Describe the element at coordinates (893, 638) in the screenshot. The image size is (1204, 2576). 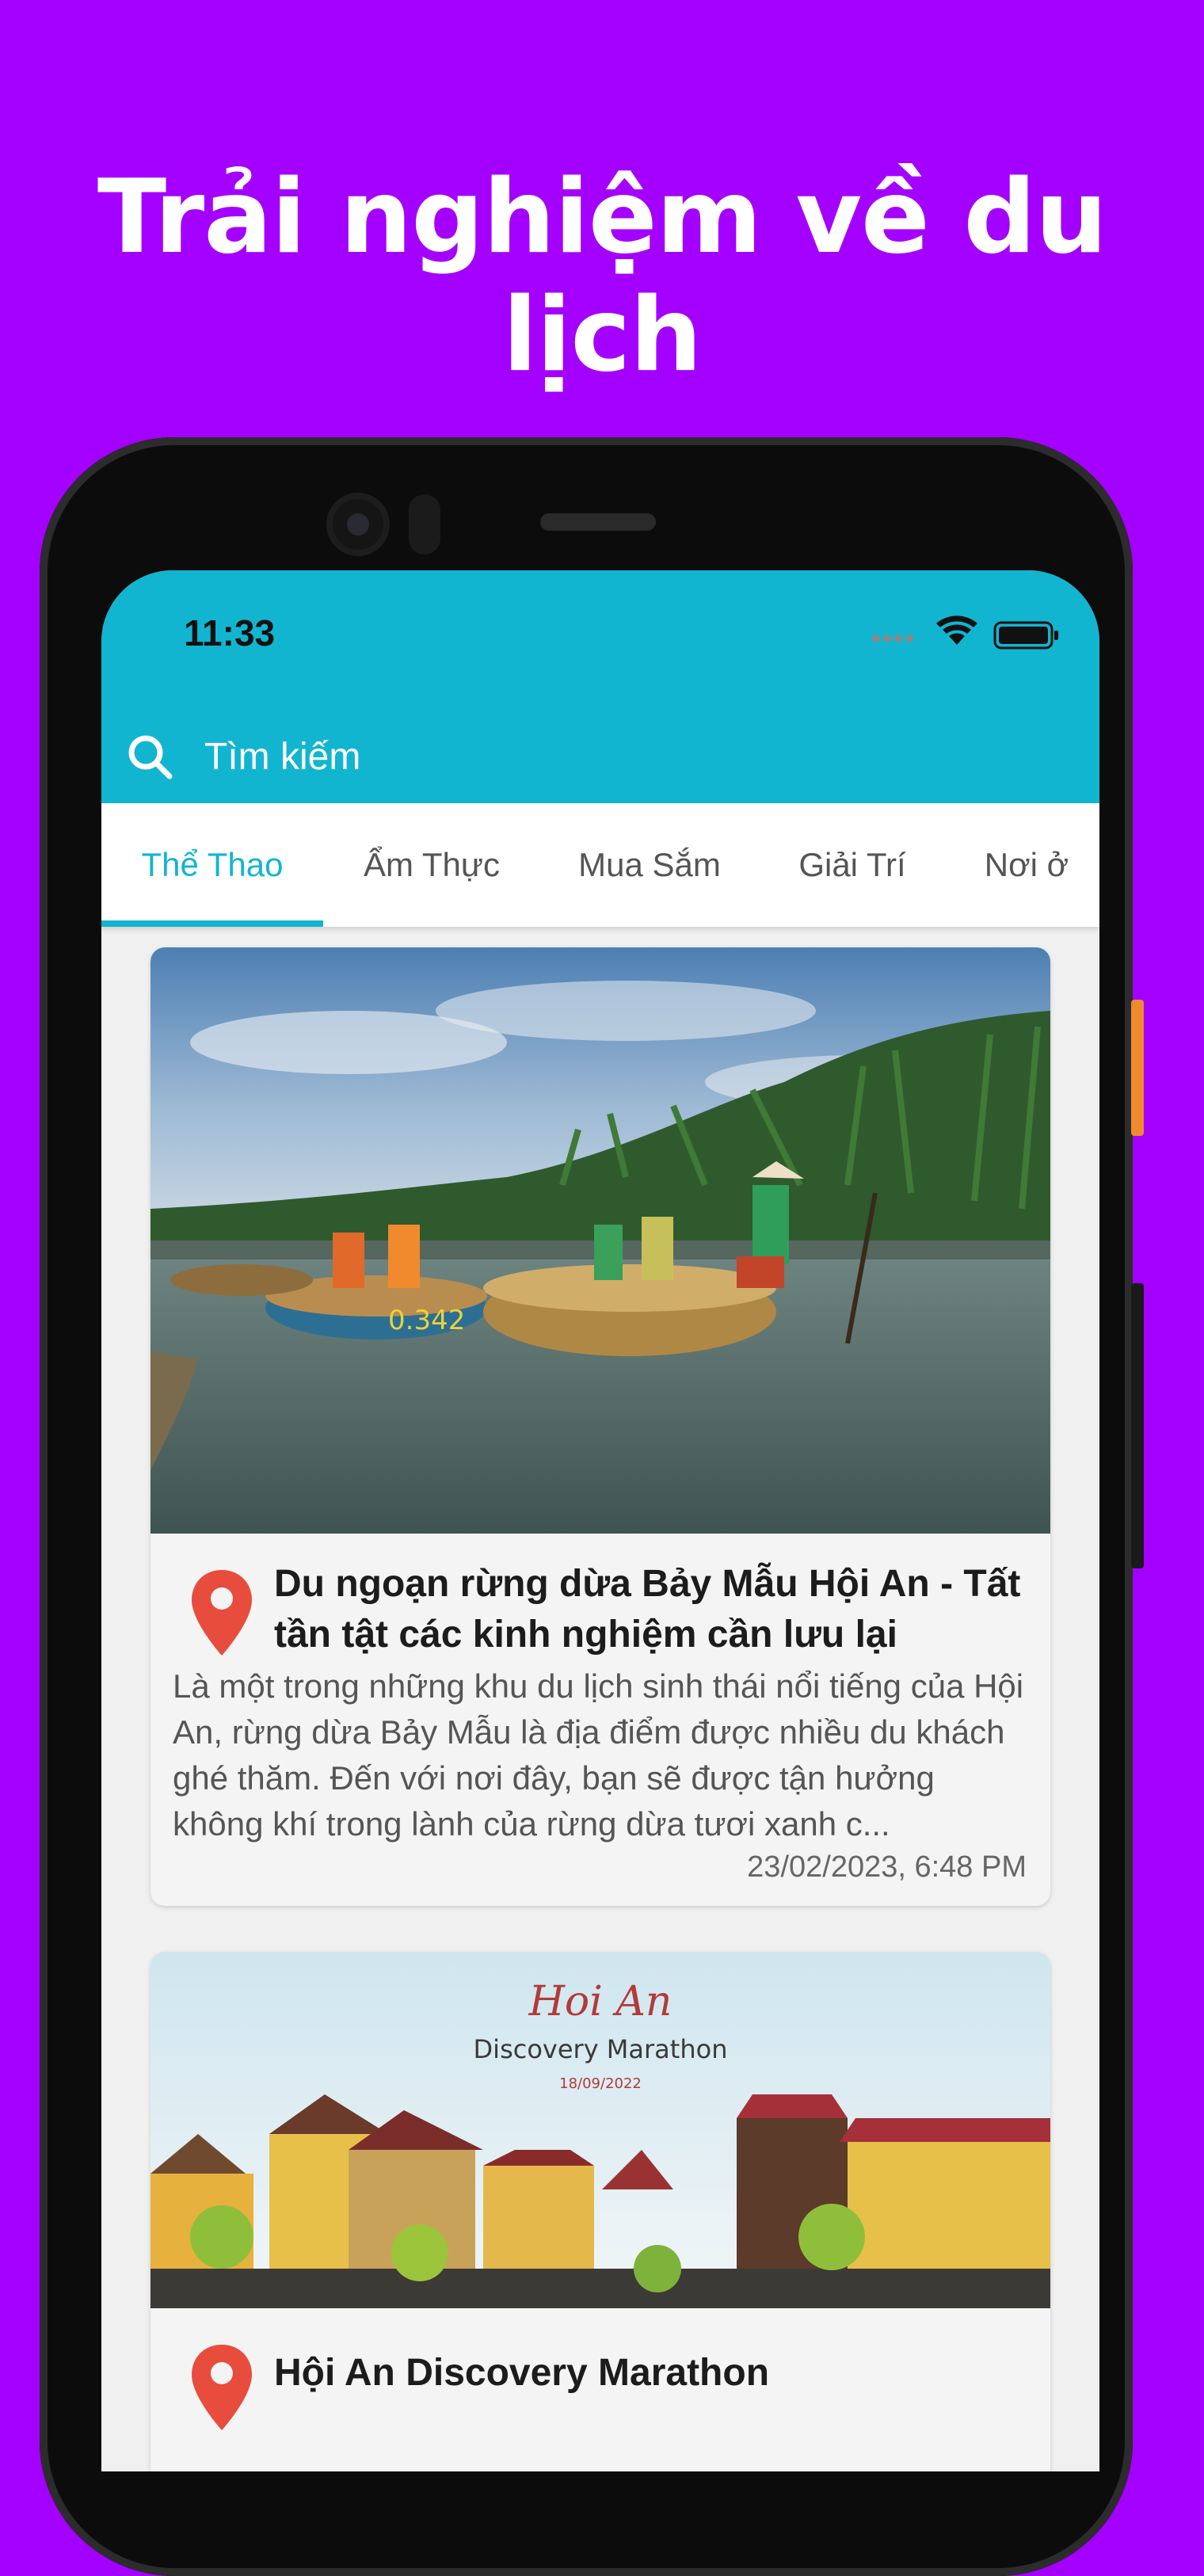
I see `signal-dots-icon` at that location.